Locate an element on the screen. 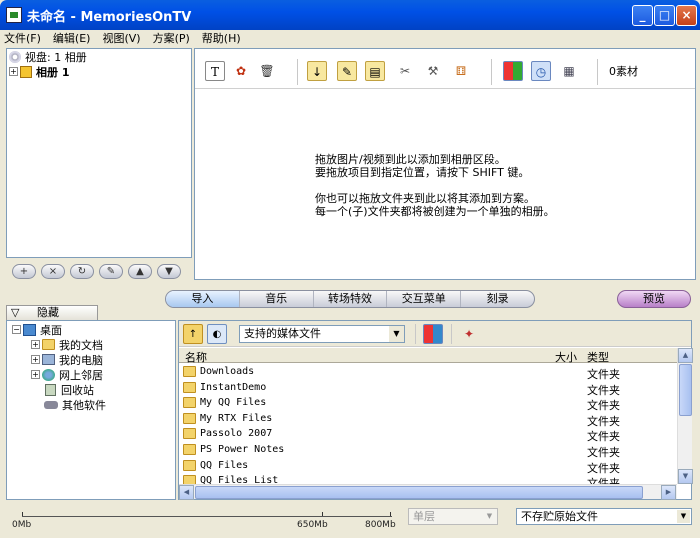  file-row: QQ Files List 文件夹 is located at coordinates (427, 478).